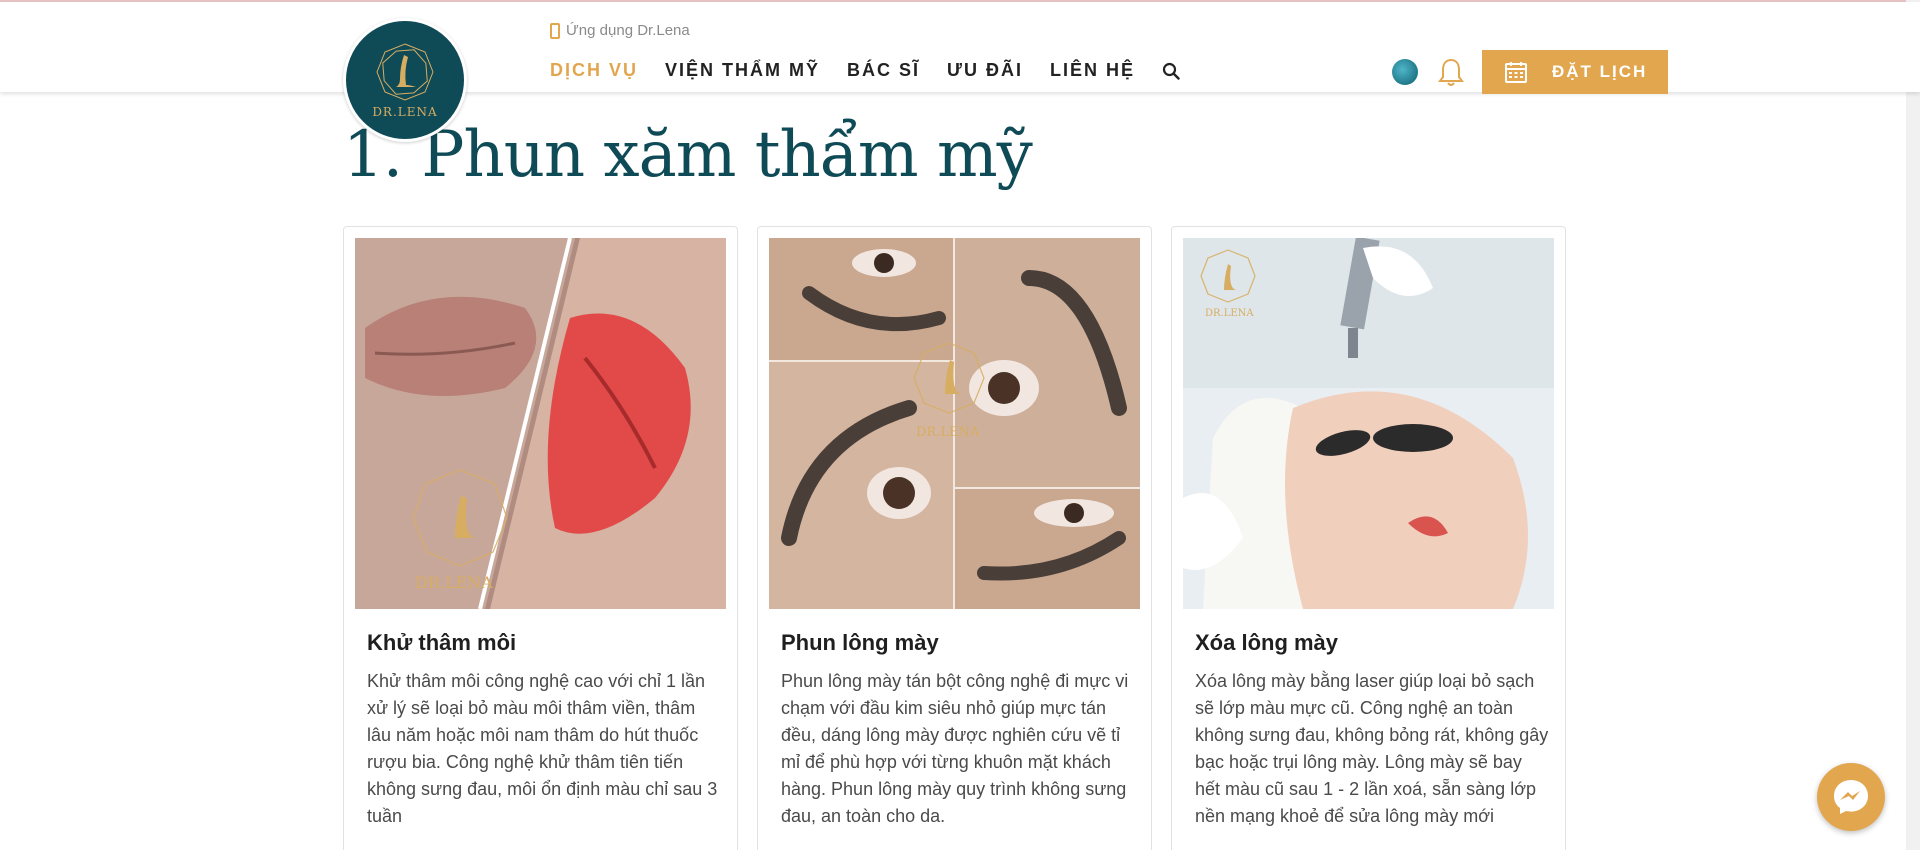 This screenshot has height=850, width=1920. What do you see at coordinates (860, 643) in the screenshot?
I see `card-title: Phun lông mày` at bounding box center [860, 643].